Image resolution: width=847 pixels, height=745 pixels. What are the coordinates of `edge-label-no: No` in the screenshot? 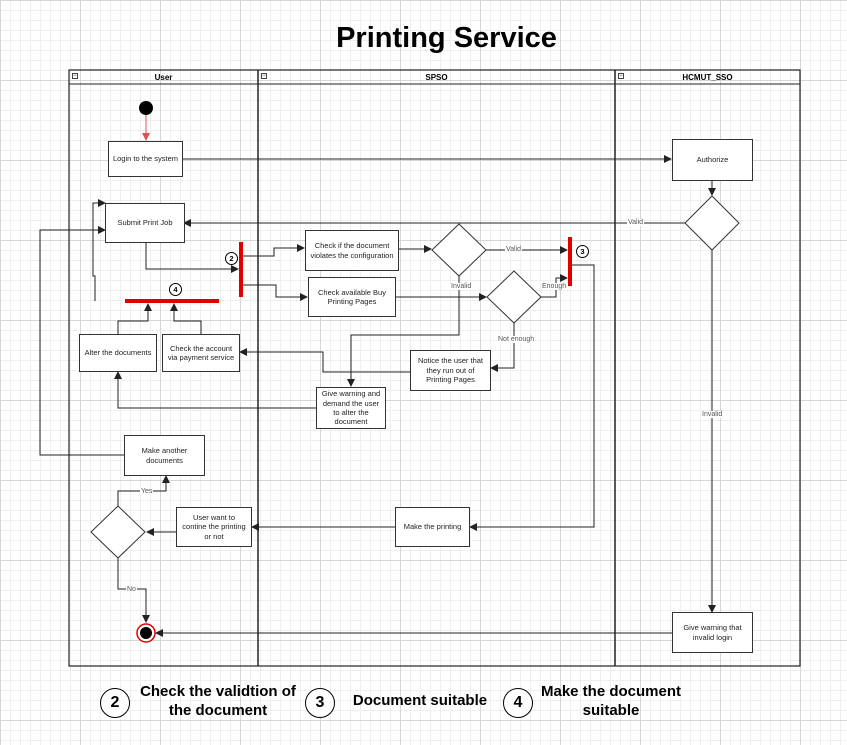 It's located at (131, 589).